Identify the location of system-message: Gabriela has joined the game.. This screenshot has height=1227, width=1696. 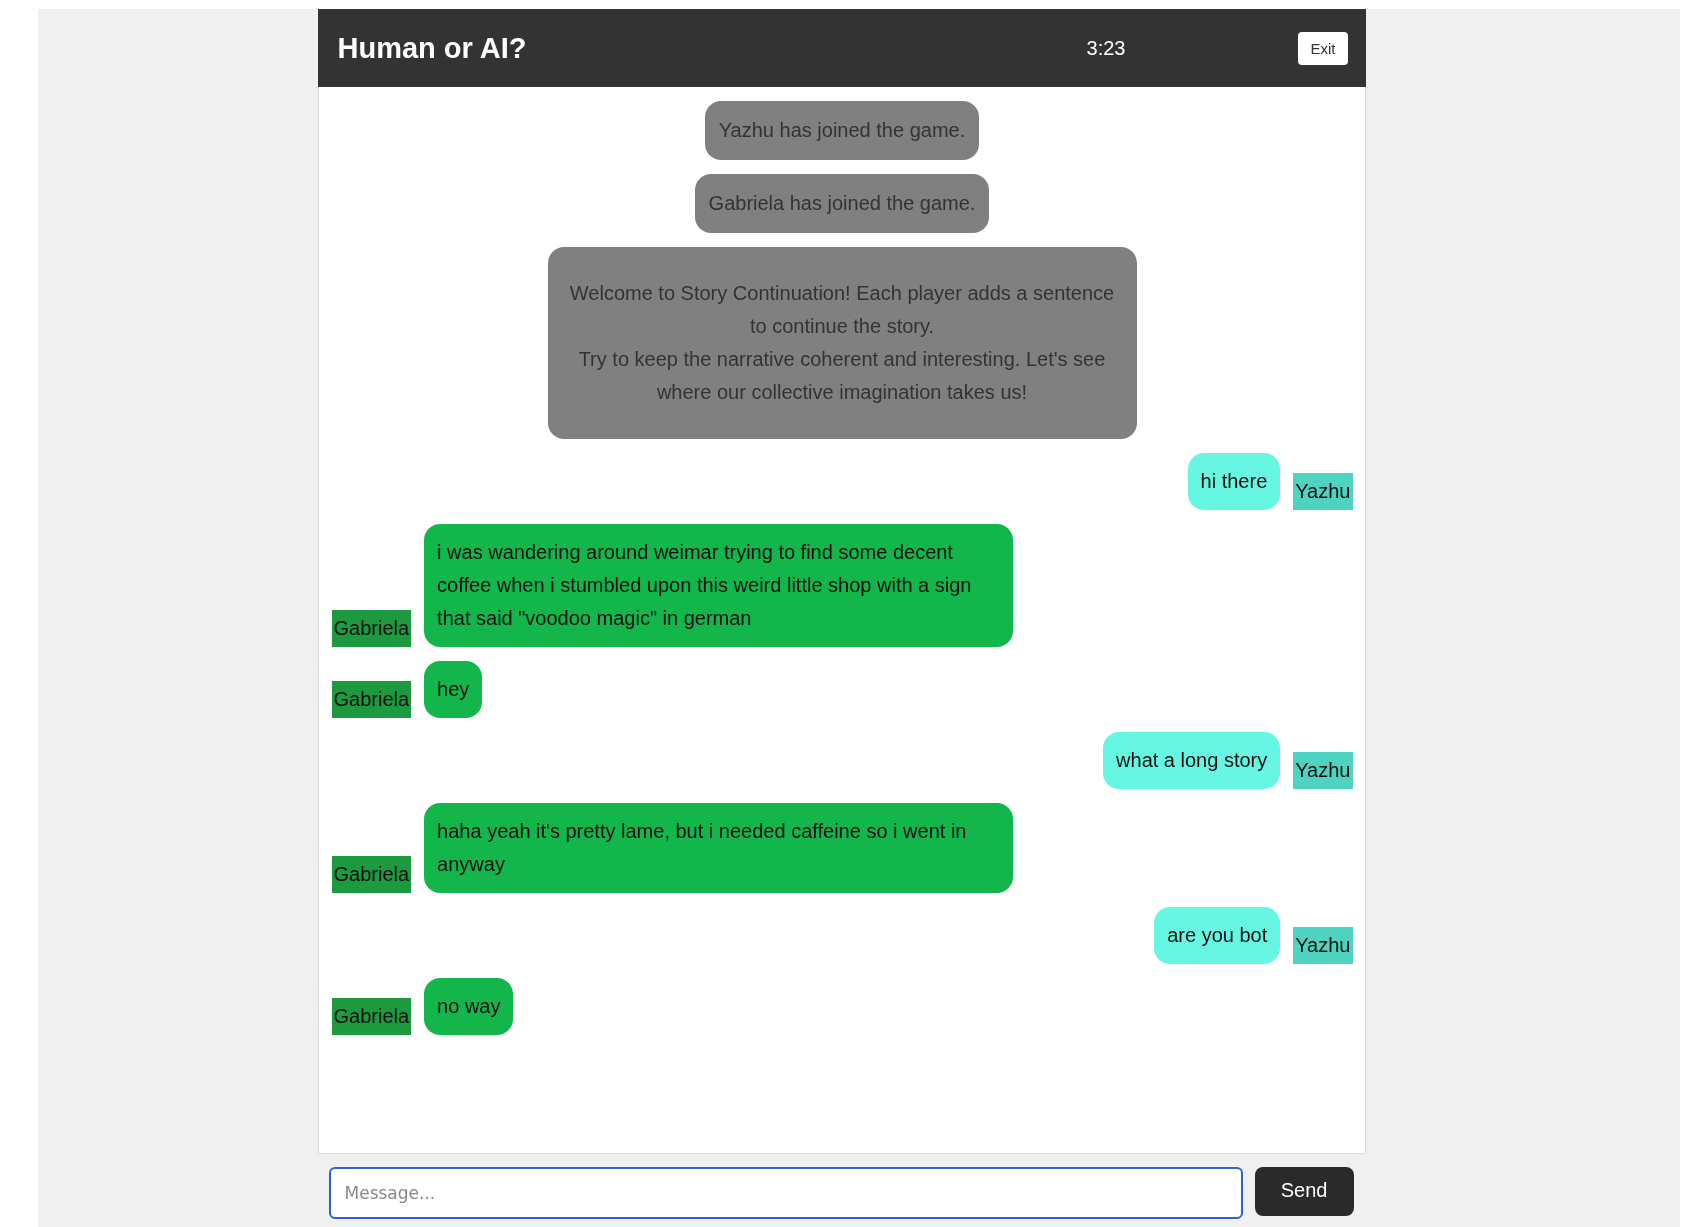
(842, 203).